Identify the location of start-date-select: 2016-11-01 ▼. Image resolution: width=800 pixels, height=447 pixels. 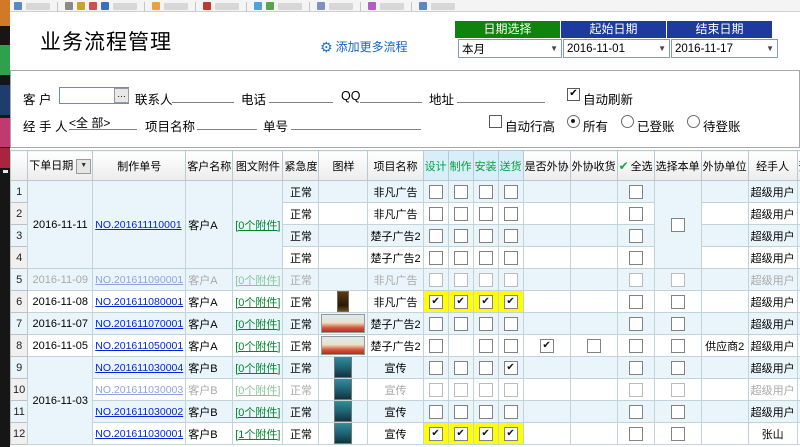
(616, 48).